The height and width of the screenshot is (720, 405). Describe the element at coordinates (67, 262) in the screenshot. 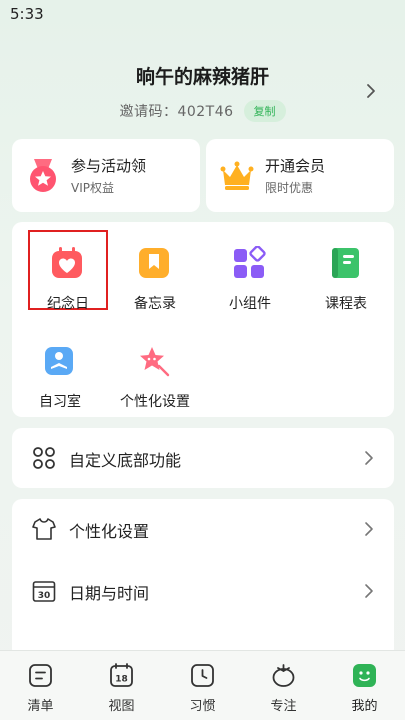

I see `anniversary-calendar-heart-icon` at that location.